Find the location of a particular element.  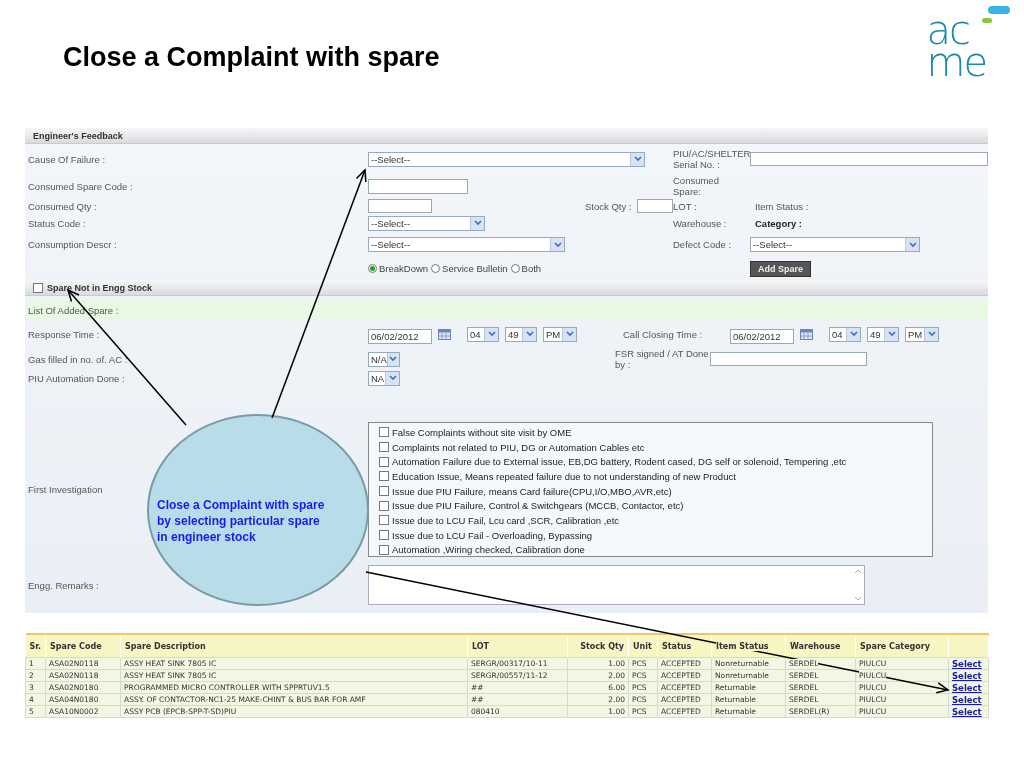

column-header: Spare Description is located at coordinates (294, 646).